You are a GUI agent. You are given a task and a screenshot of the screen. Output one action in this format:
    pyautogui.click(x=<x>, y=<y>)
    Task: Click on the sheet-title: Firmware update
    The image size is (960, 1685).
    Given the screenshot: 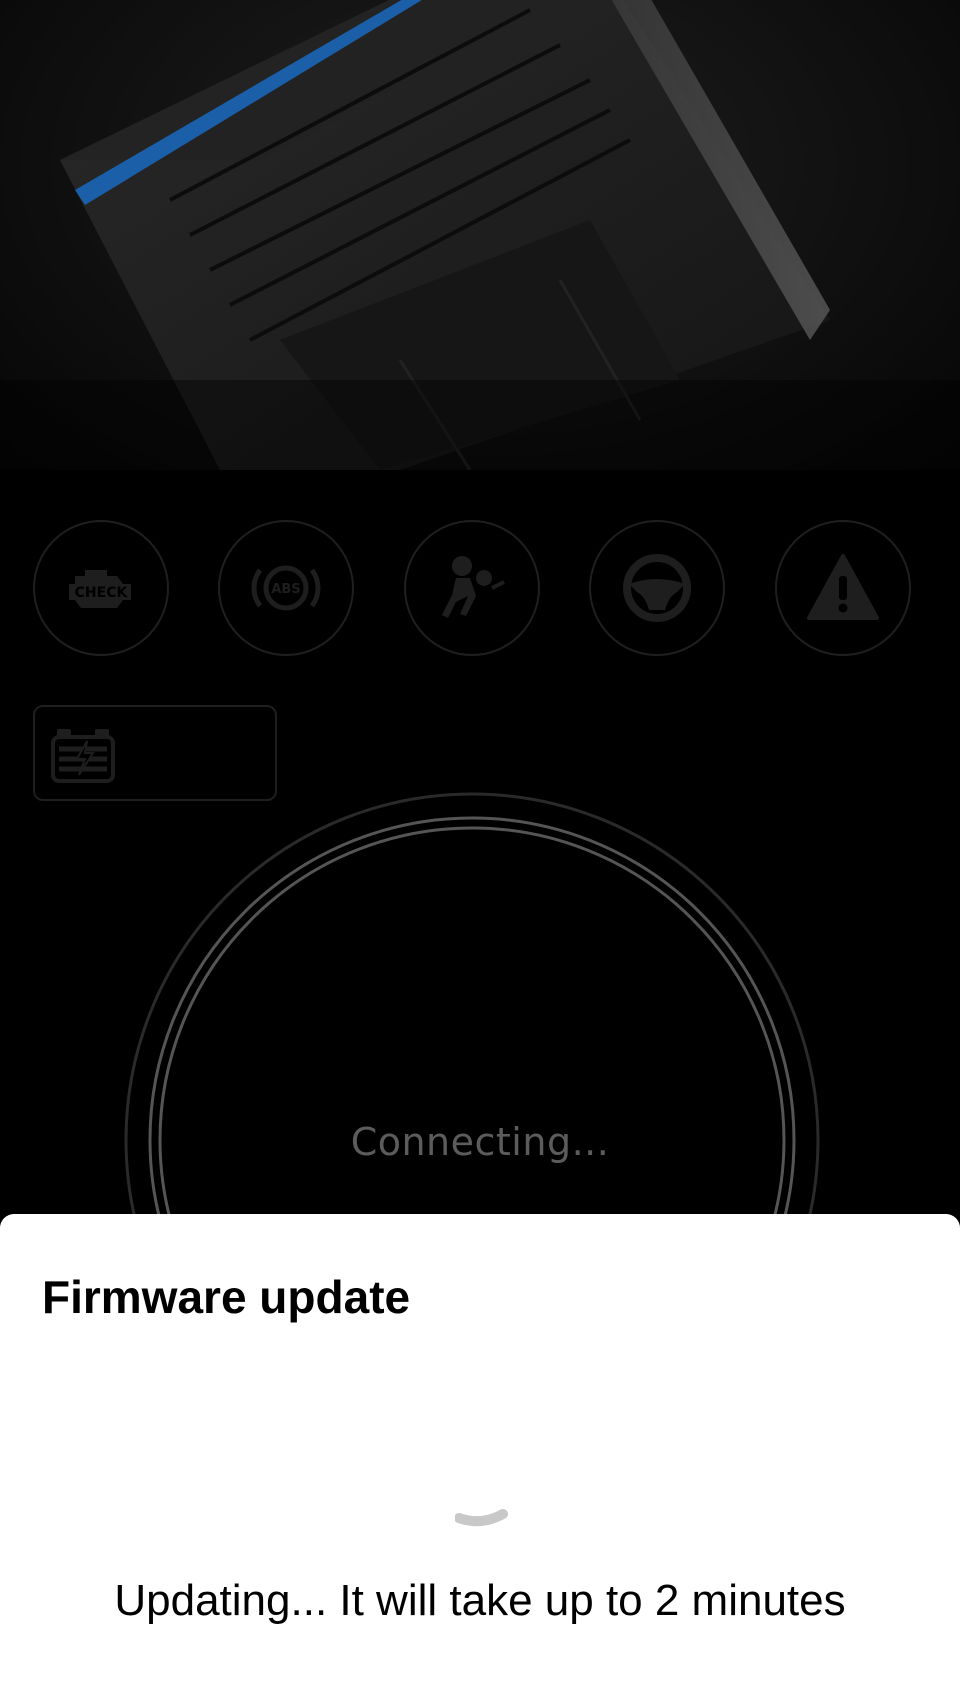 What is the action you would take?
    pyautogui.click(x=226, y=1297)
    